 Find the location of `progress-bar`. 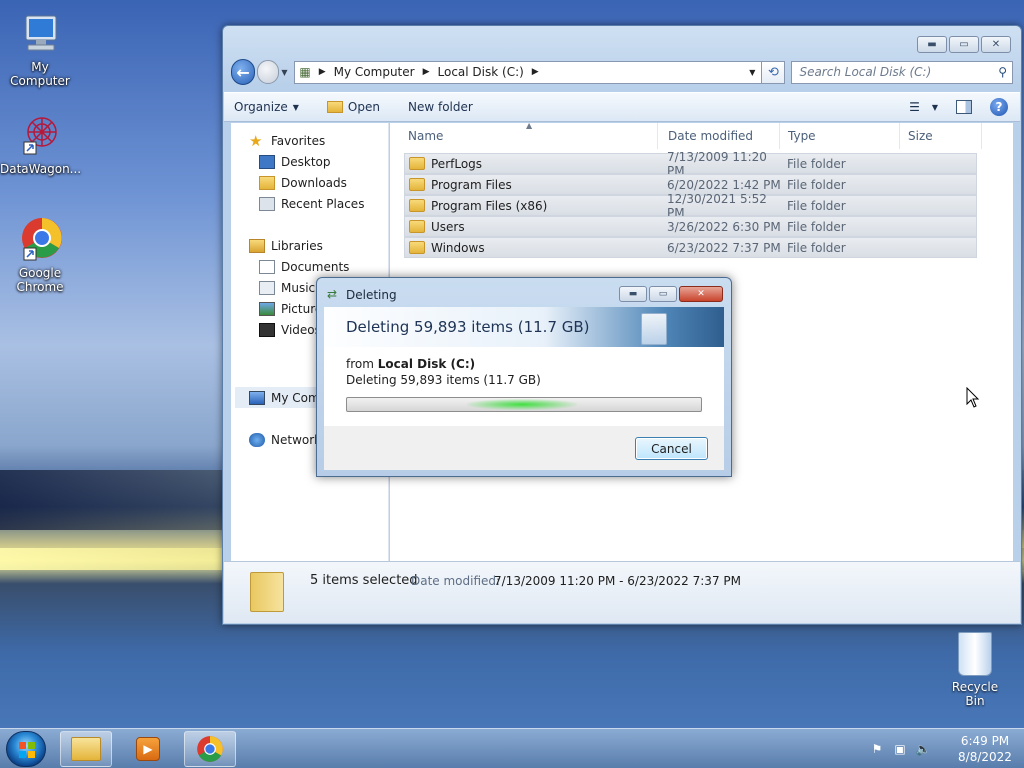

progress-bar is located at coordinates (524, 404).